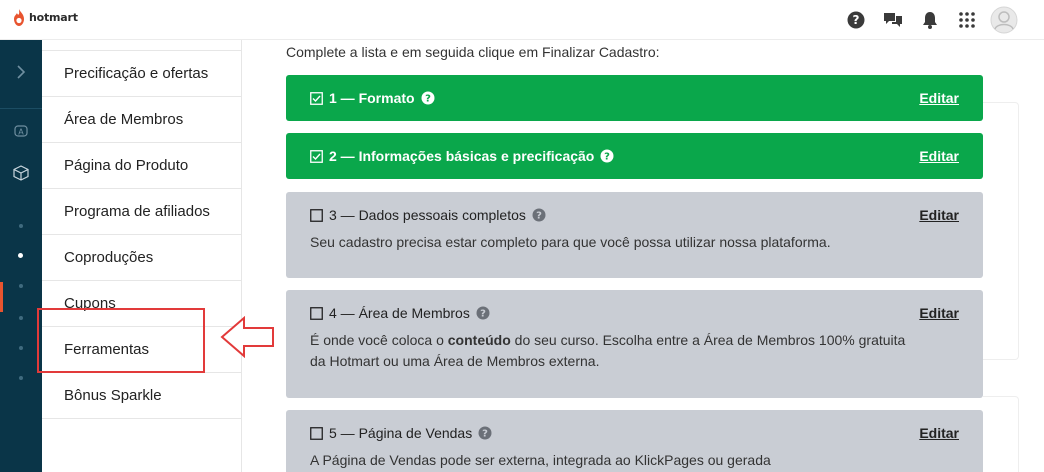 Image resolution: width=1044 pixels, height=472 pixels. I want to click on hotmart-logo: hotmart, so click(45, 17).